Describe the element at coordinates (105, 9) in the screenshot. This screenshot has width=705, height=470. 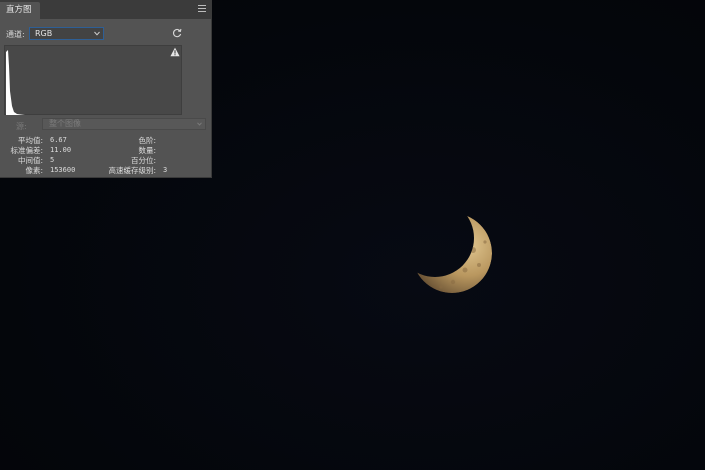
I see `panel-header: 直方图` at that location.